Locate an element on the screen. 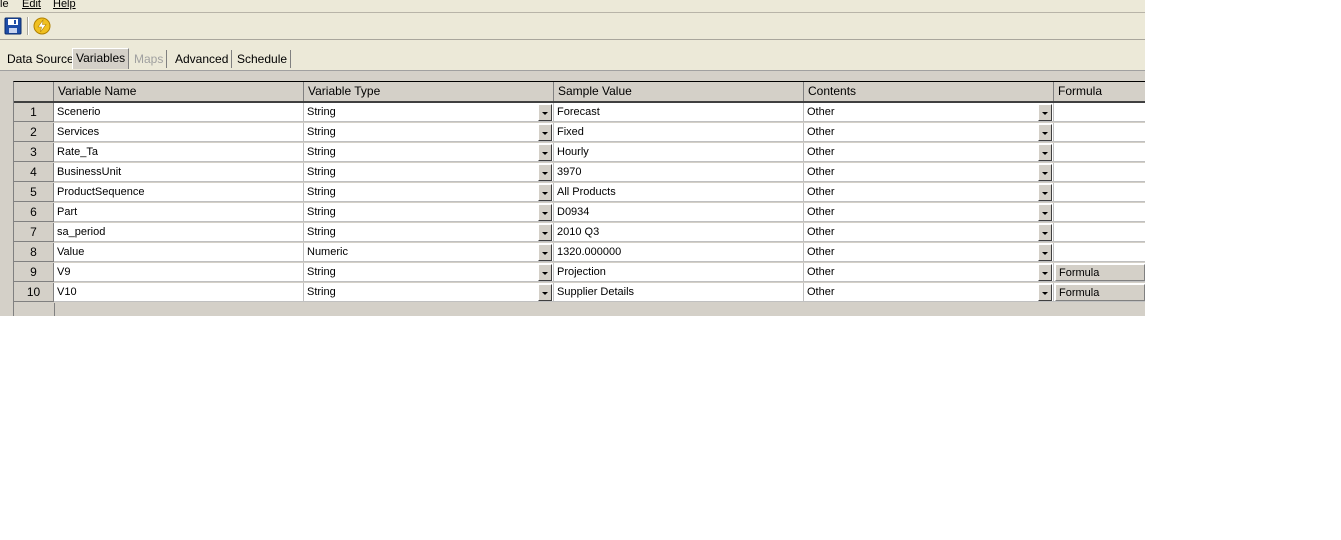  tab-schedule: Schedule is located at coordinates (263, 59).